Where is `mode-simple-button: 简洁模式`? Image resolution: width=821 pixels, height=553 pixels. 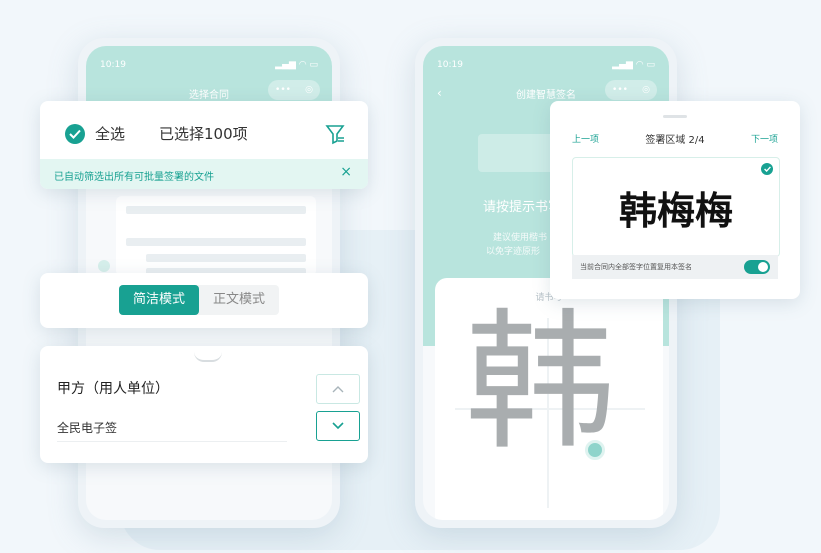
mode-simple-button: 简洁模式 is located at coordinates (159, 300).